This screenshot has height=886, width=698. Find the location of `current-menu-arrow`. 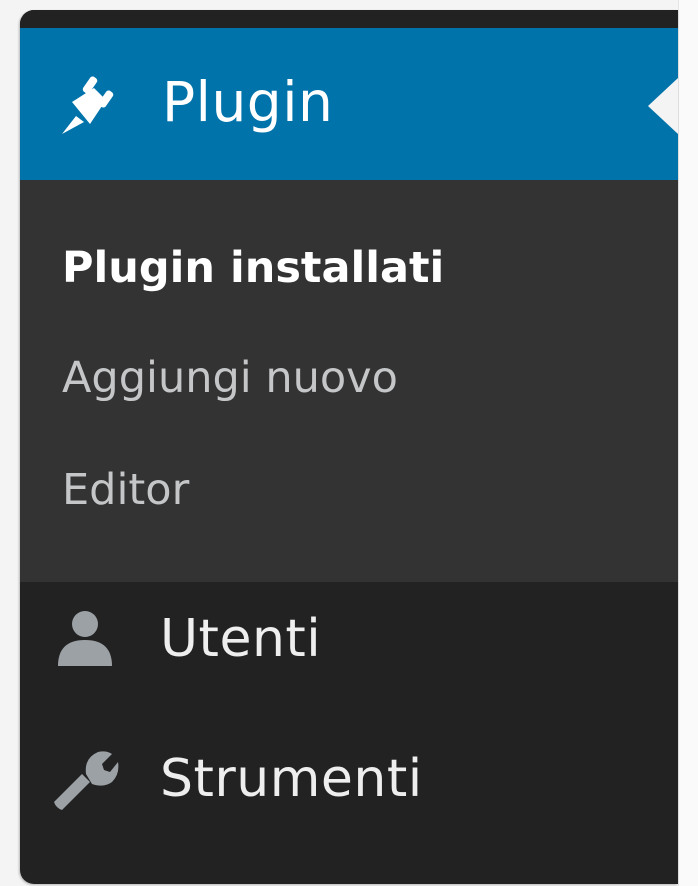

current-menu-arrow is located at coordinates (663, 106).